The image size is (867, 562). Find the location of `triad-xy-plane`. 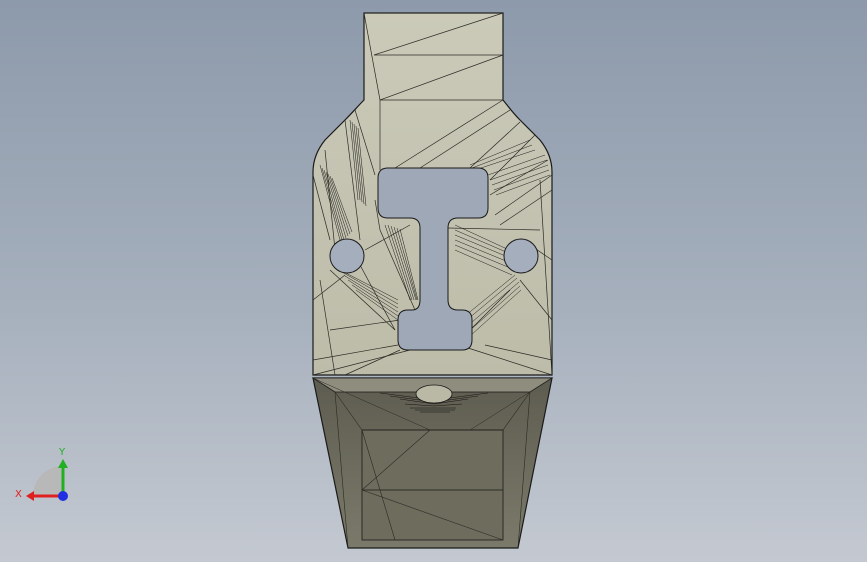

triad-xy-plane is located at coordinates (48, 481).